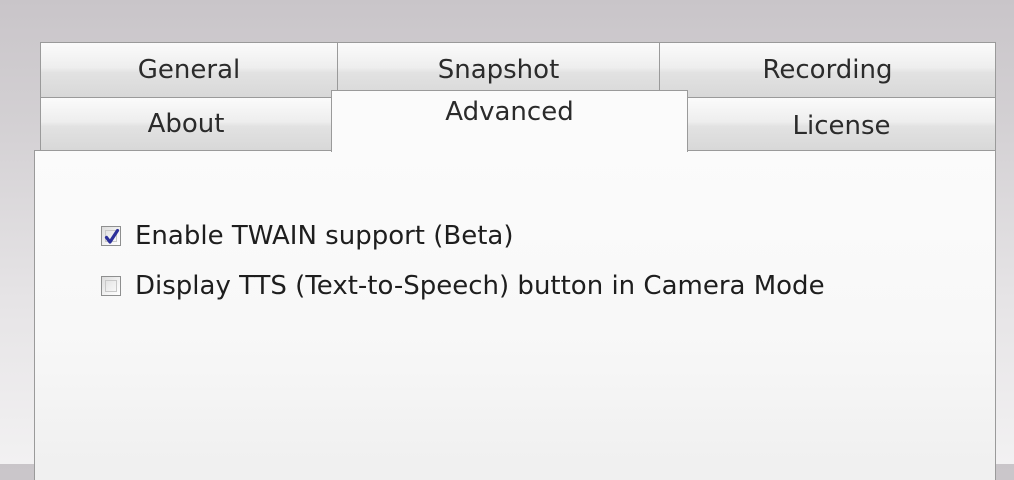 This screenshot has width=1014, height=480. I want to click on tab-snapshot-label: Snapshot, so click(498, 70).